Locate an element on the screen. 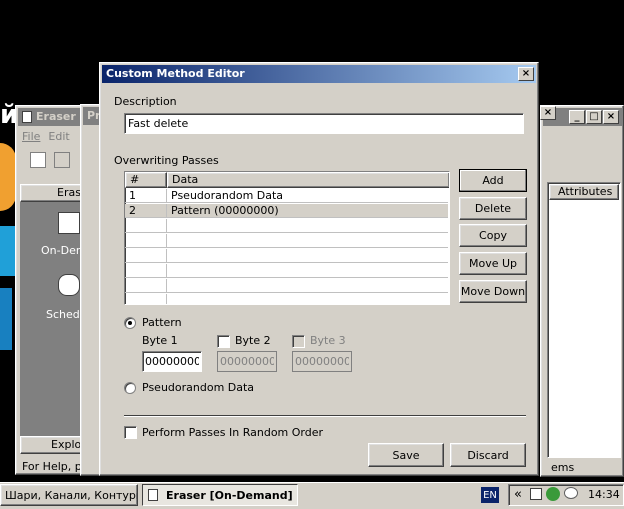  byte2-input is located at coordinates (247, 361).